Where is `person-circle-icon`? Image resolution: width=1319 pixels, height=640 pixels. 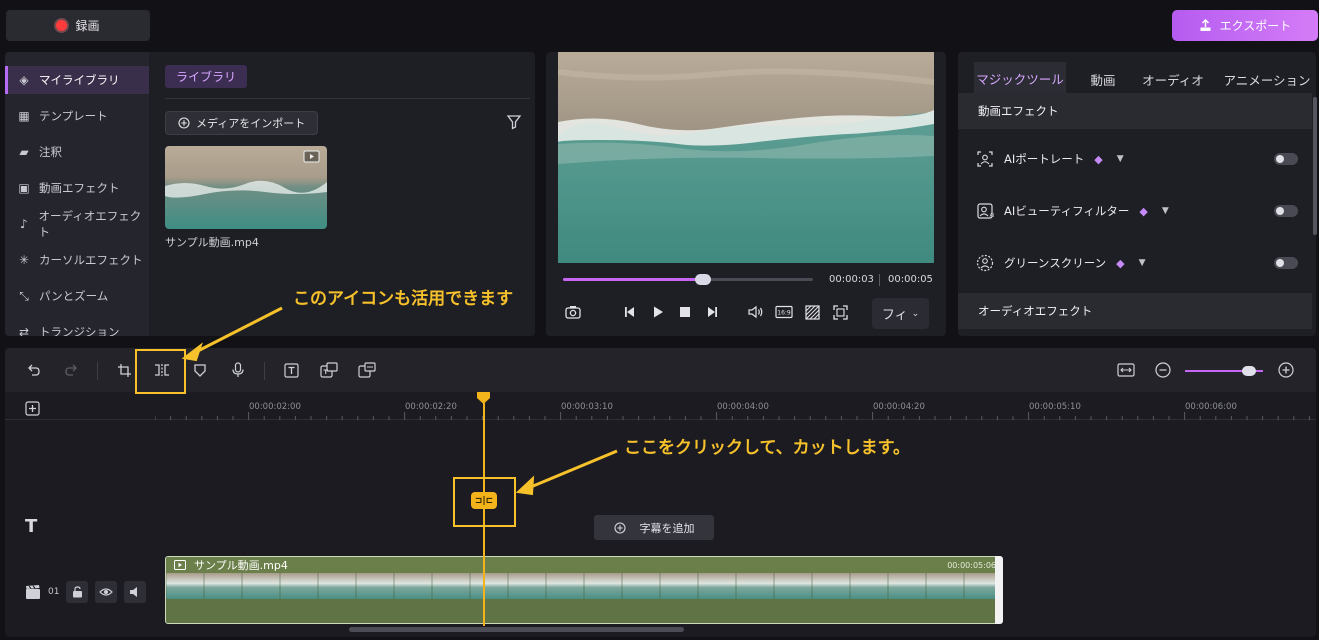 person-circle-icon is located at coordinates (985, 263).